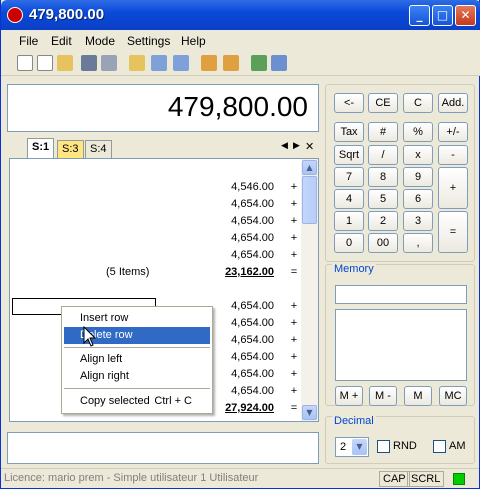 The width and height of the screenshot is (480, 489). What do you see at coordinates (148, 41) in the screenshot?
I see `menu-settings: Settings` at bounding box center [148, 41].